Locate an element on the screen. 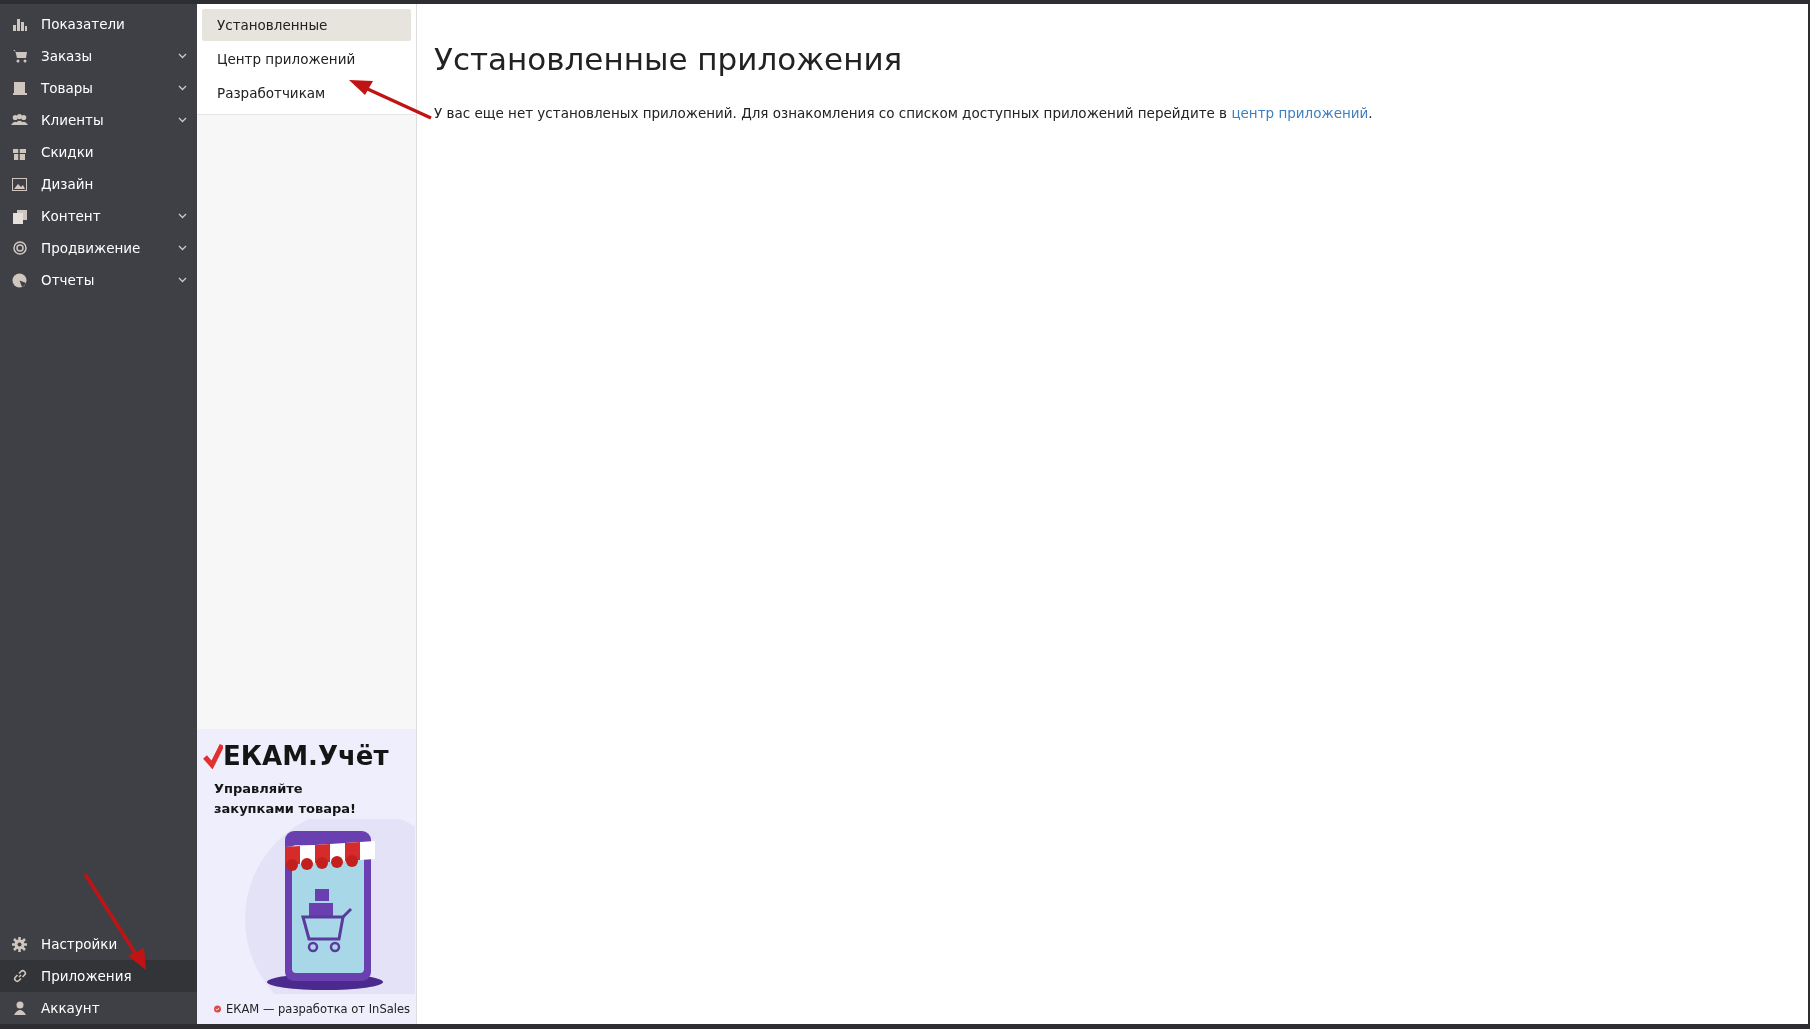  cart-icon is located at coordinates (19, 56).